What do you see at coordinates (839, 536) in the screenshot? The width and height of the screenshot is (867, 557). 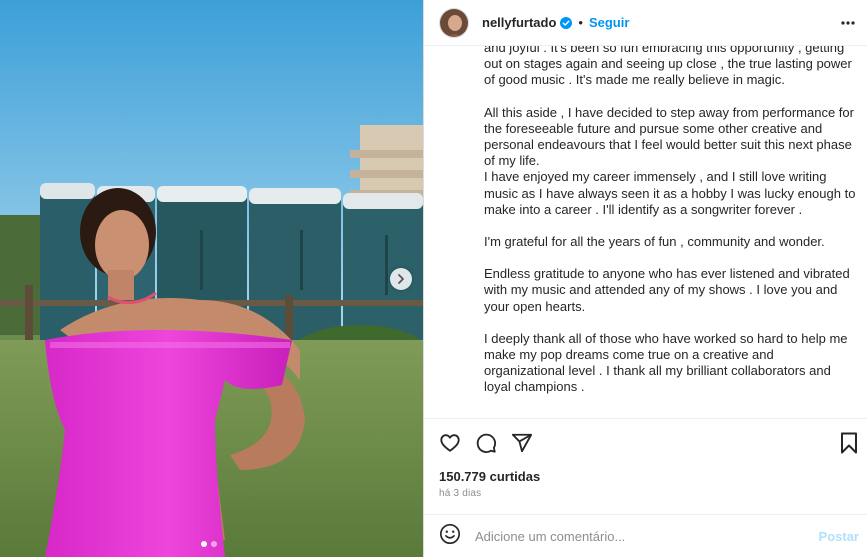 I see `post-comment-button: Postar` at bounding box center [839, 536].